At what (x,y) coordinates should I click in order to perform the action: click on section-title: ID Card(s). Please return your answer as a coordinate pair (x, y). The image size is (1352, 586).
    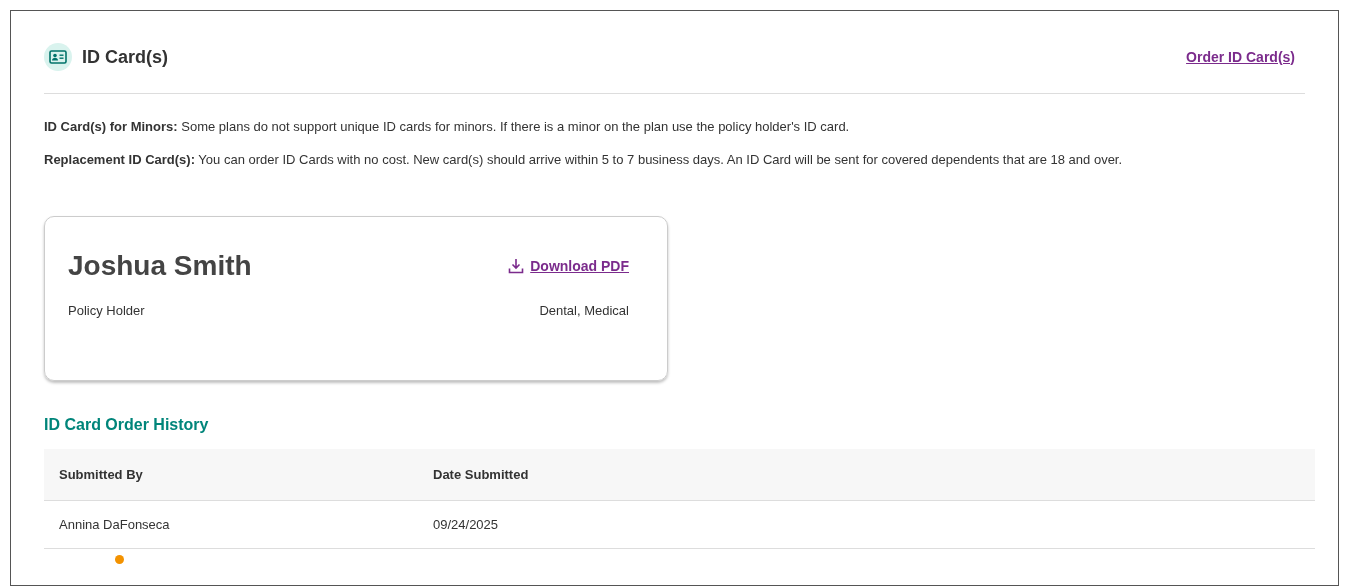
    Looking at the image, I should click on (125, 57).